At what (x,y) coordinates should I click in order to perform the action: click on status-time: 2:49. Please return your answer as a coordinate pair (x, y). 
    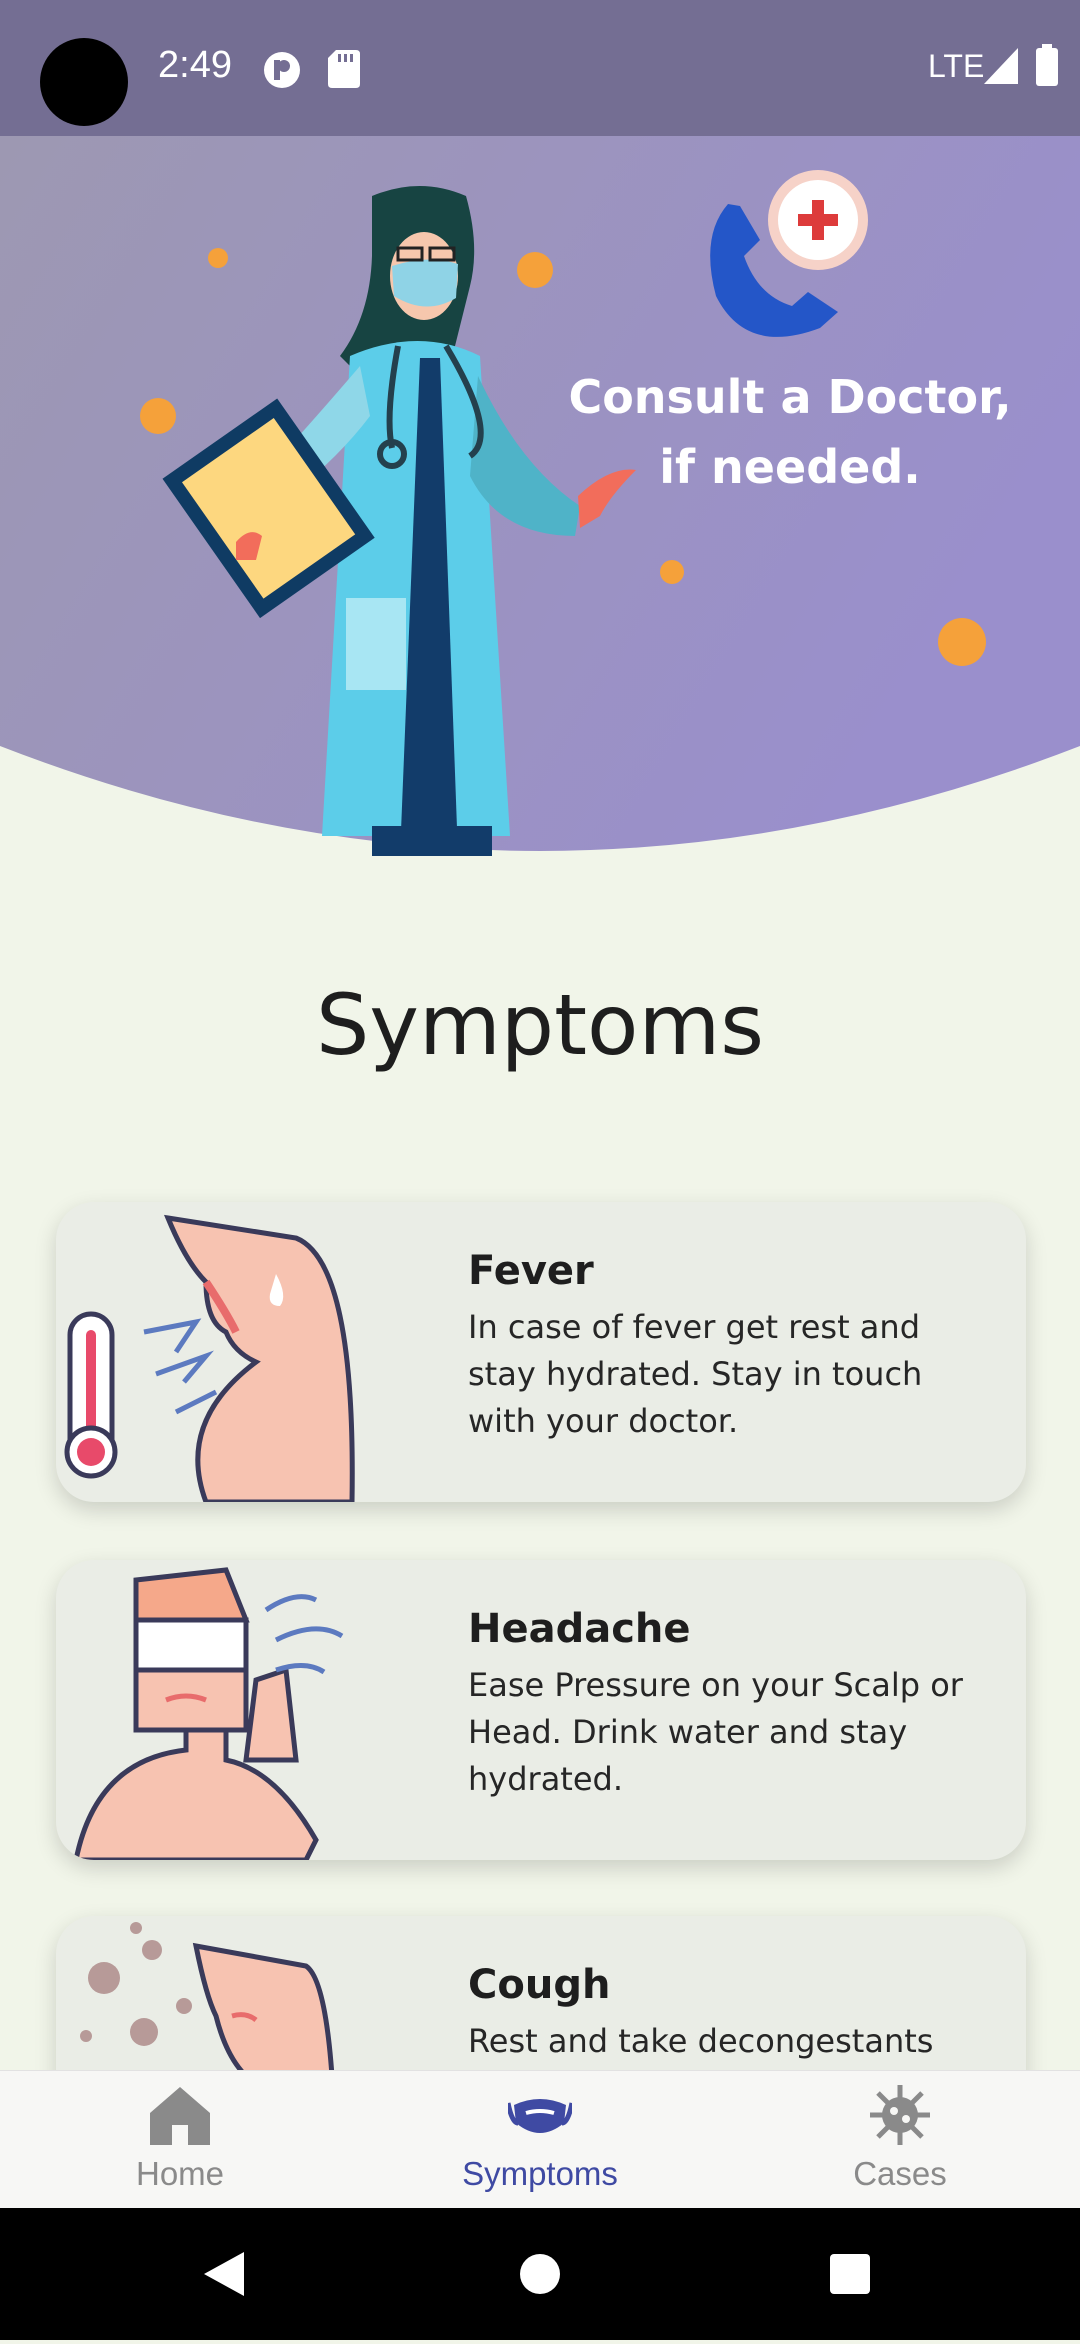
    Looking at the image, I should click on (195, 65).